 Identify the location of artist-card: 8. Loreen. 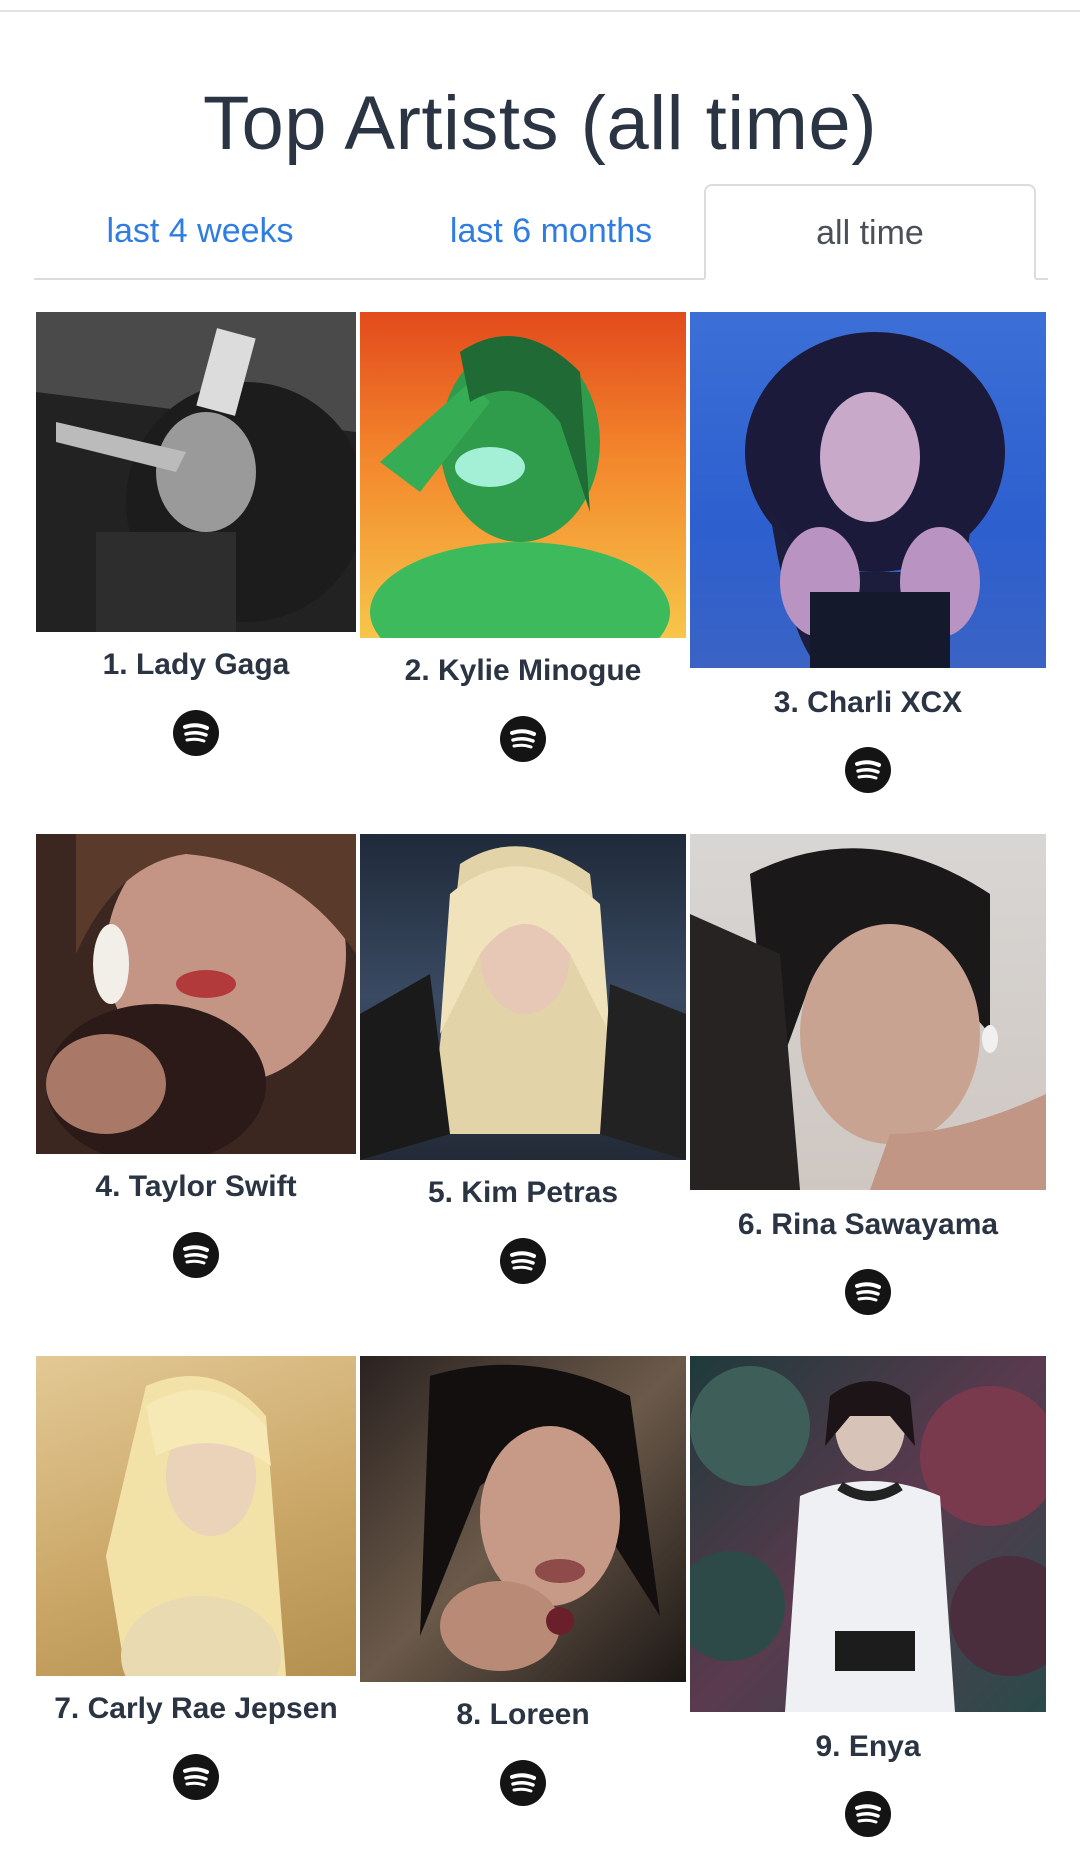
(523, 1591).